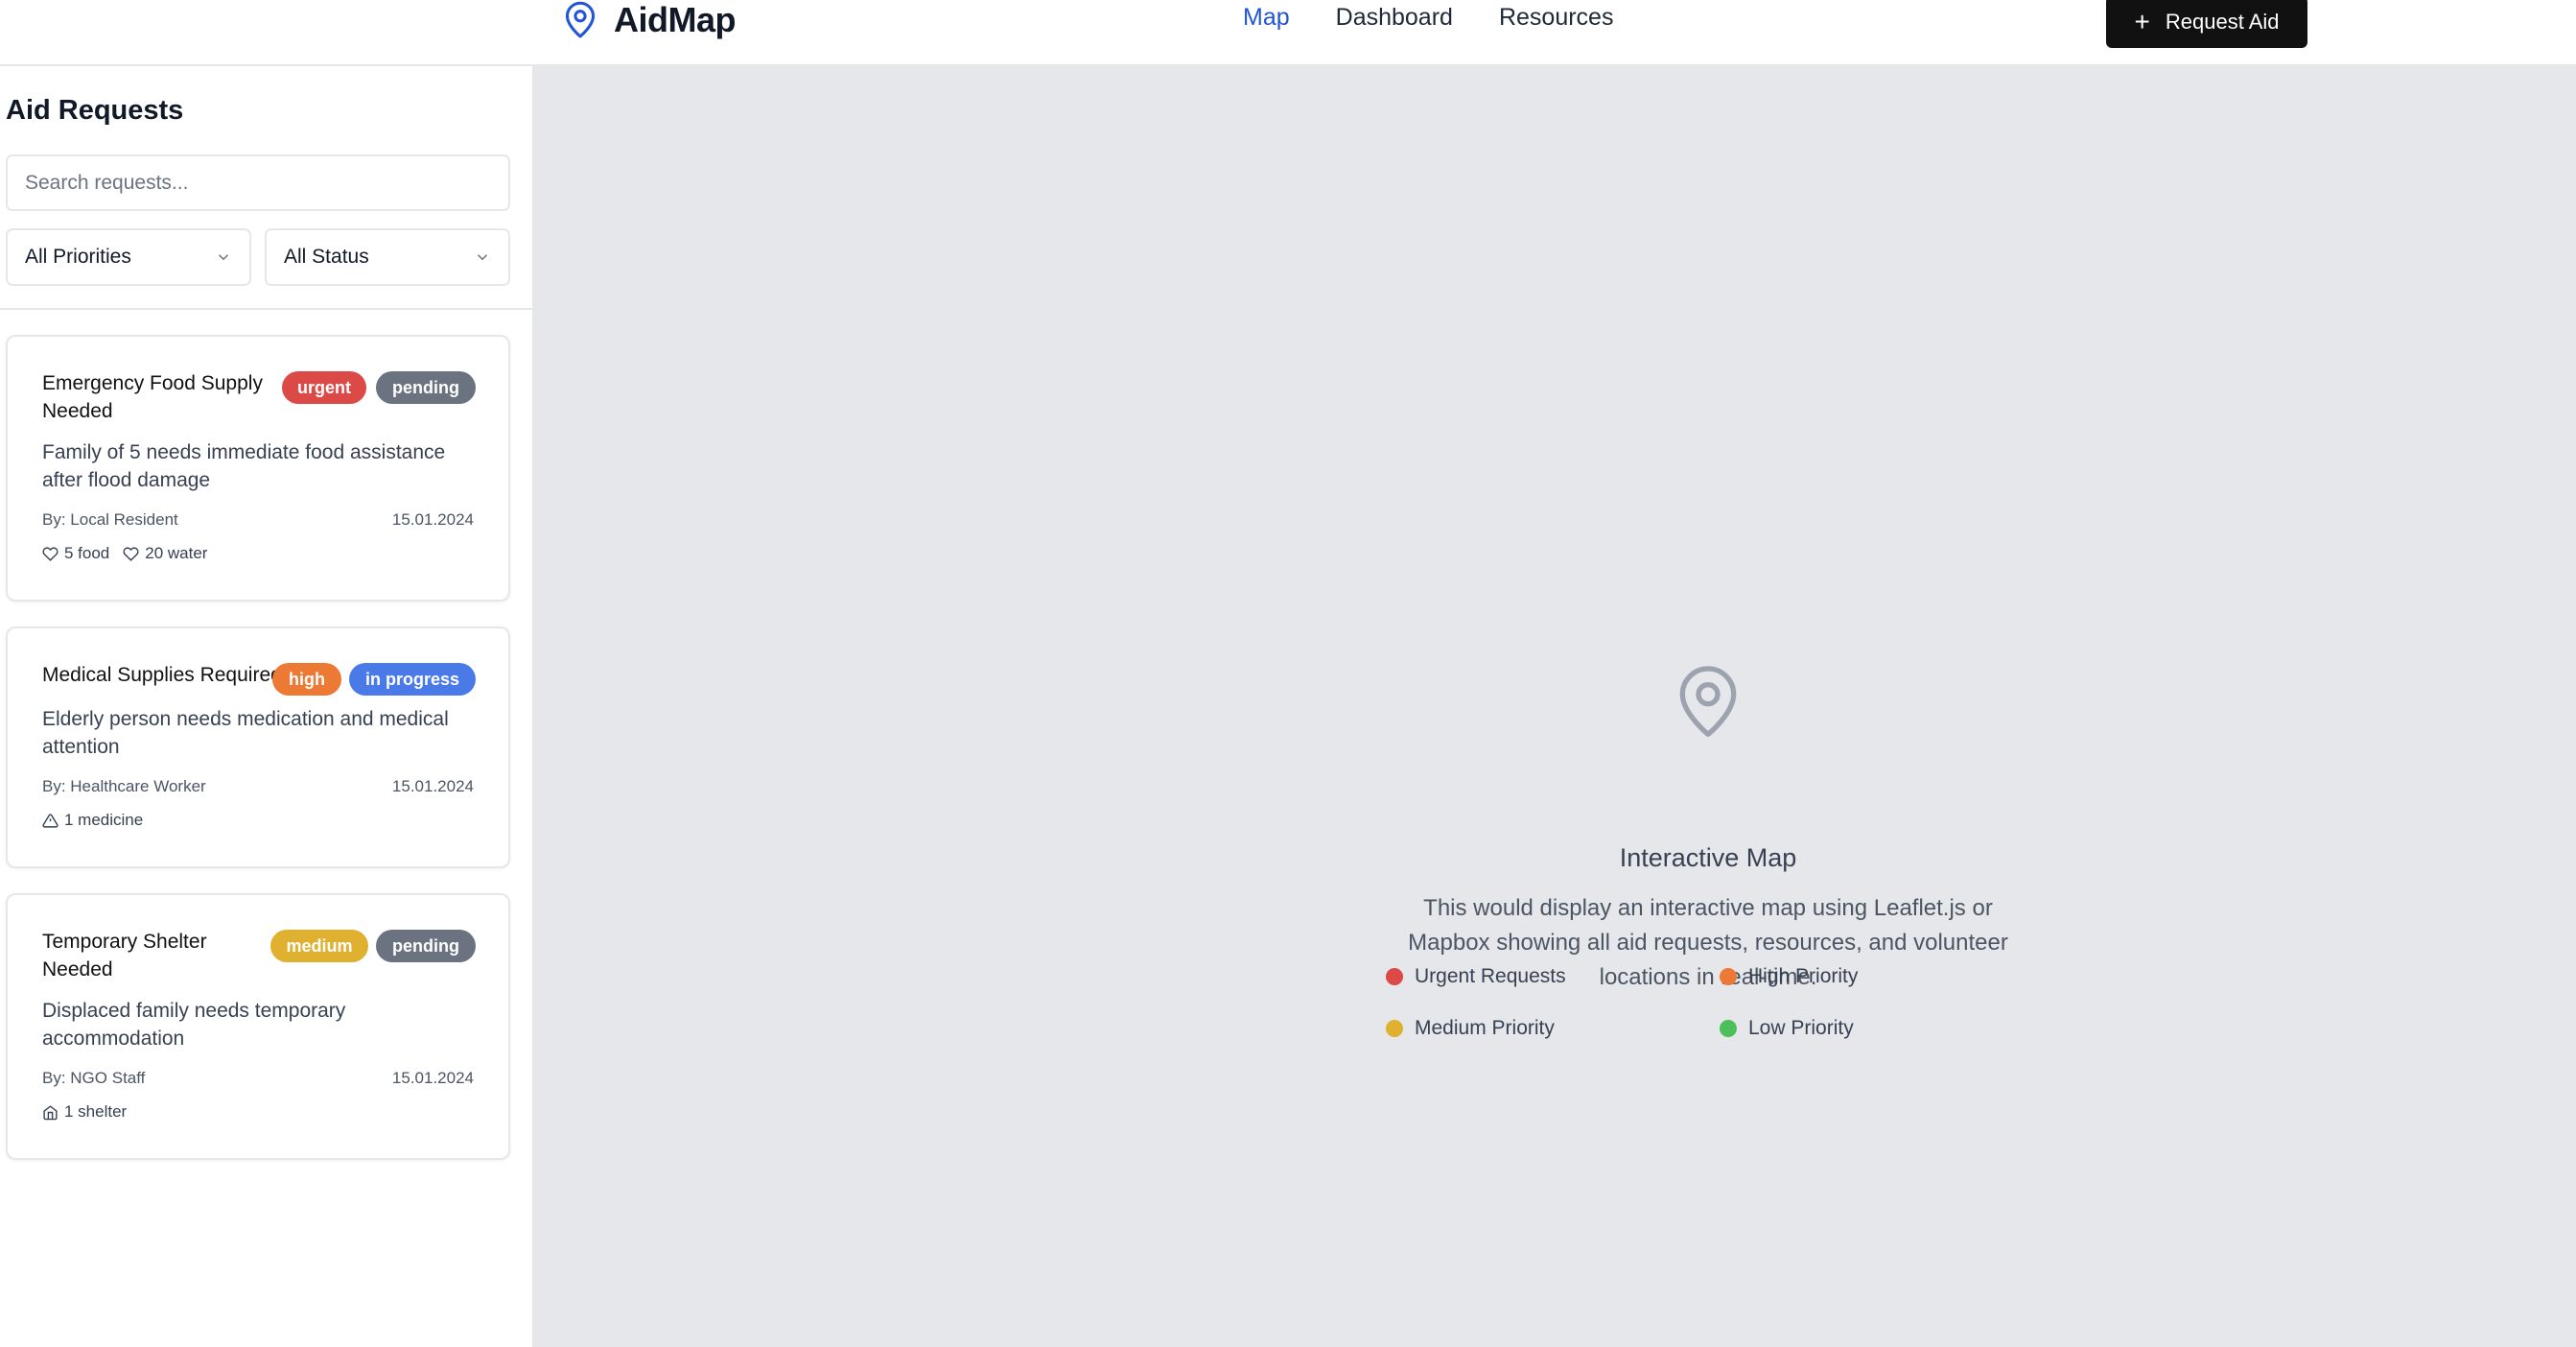  What do you see at coordinates (1787, 1028) in the screenshot?
I see `legend-low: Low Priority` at bounding box center [1787, 1028].